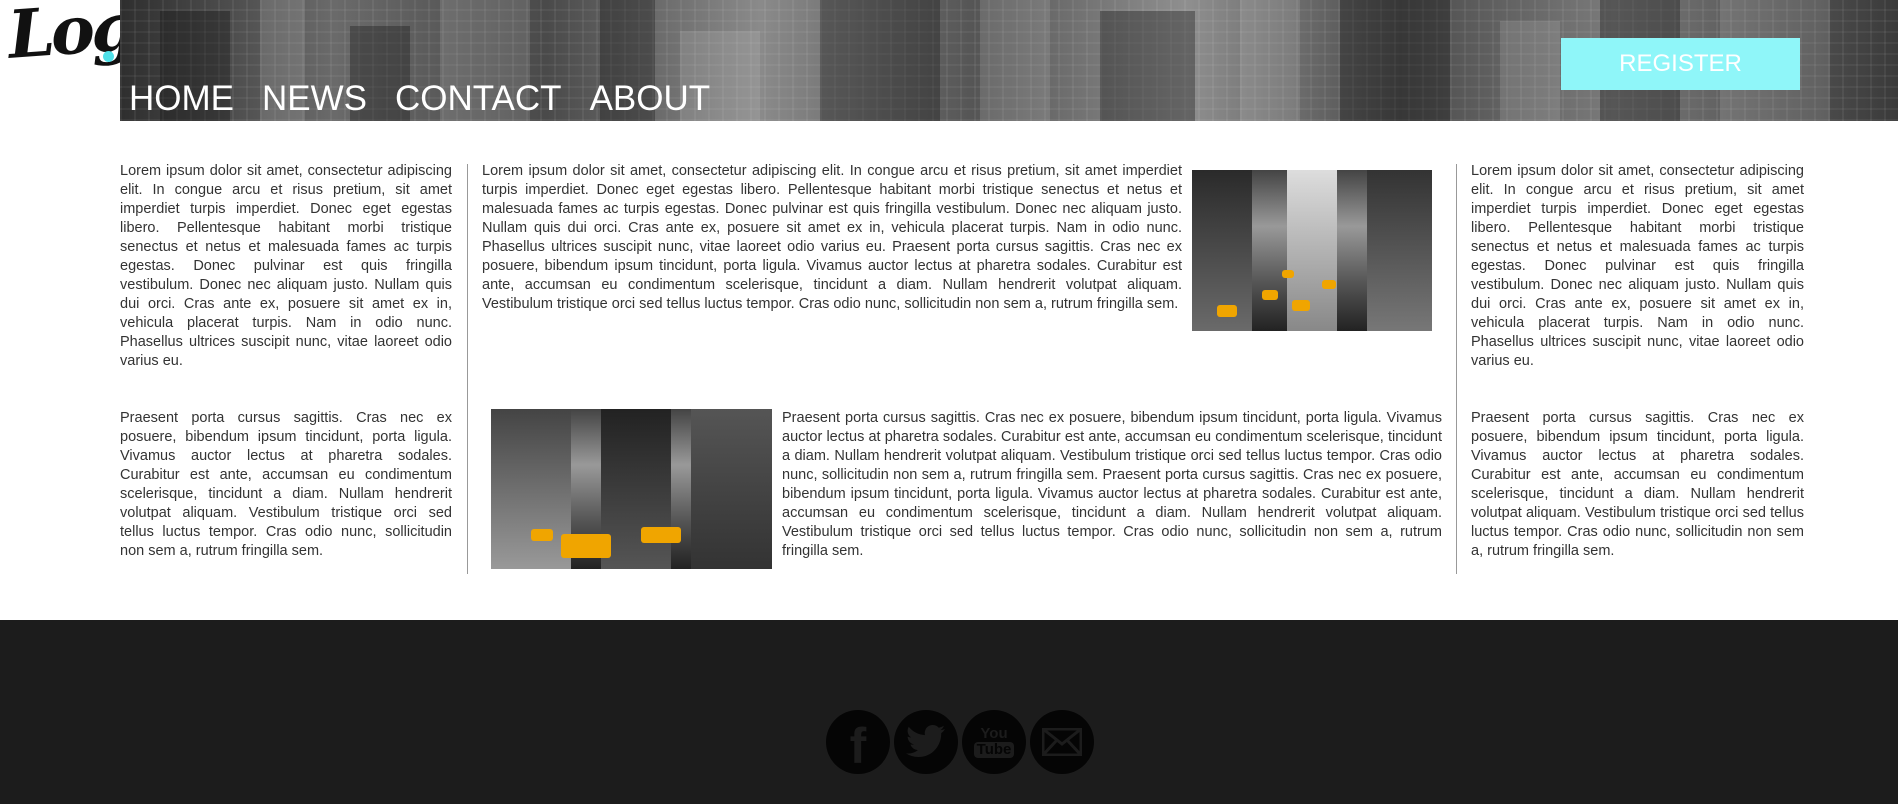 The width and height of the screenshot is (1898, 804). I want to click on youtube-label-bottom: Tube, so click(994, 750).